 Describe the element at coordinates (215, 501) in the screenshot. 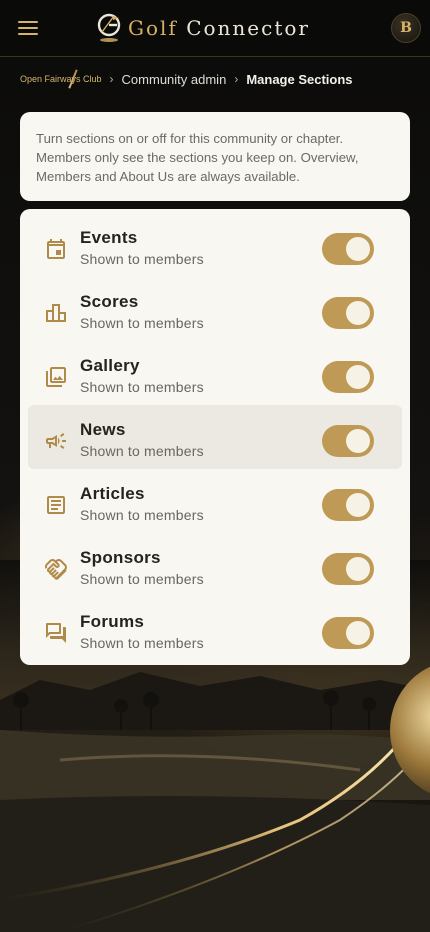

I see `section-row-articles: Articles Shown to members` at that location.